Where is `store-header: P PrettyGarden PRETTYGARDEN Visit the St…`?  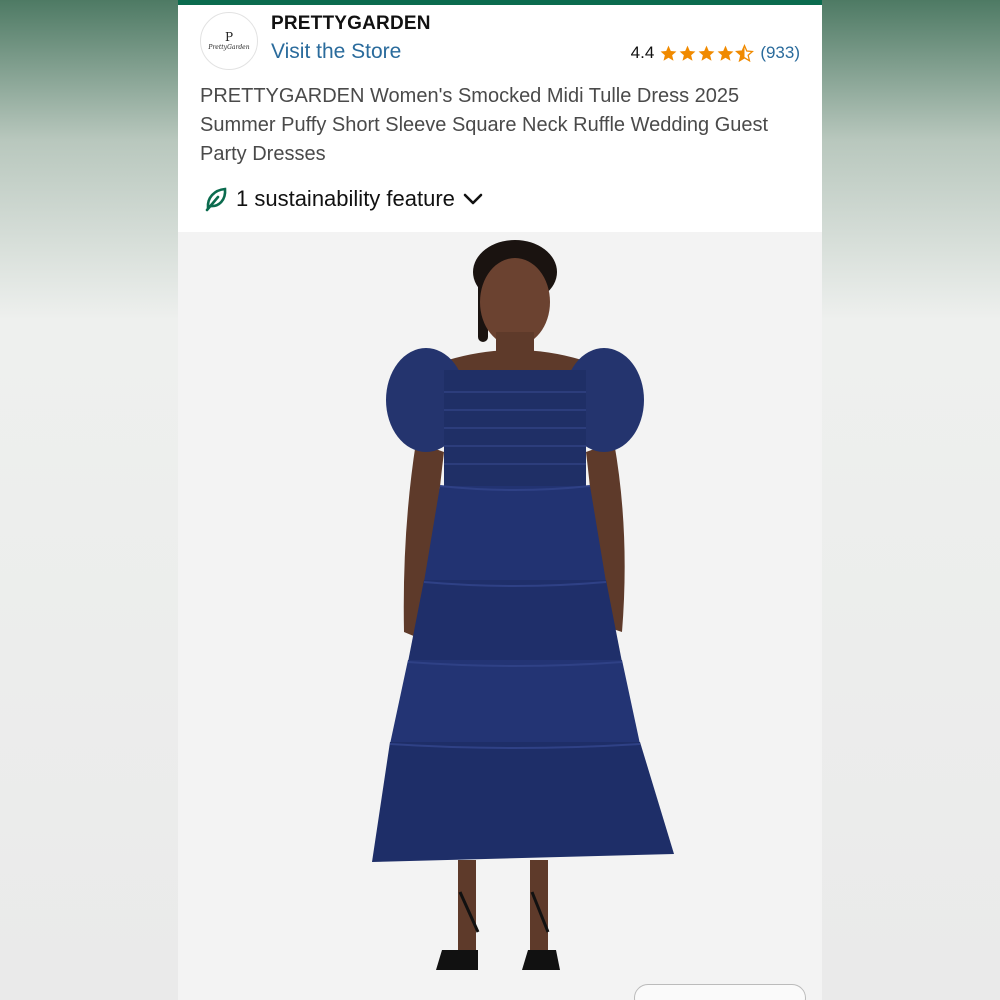 store-header: P PrettyGarden PRETTYGARDEN Visit the St… is located at coordinates (500, 42).